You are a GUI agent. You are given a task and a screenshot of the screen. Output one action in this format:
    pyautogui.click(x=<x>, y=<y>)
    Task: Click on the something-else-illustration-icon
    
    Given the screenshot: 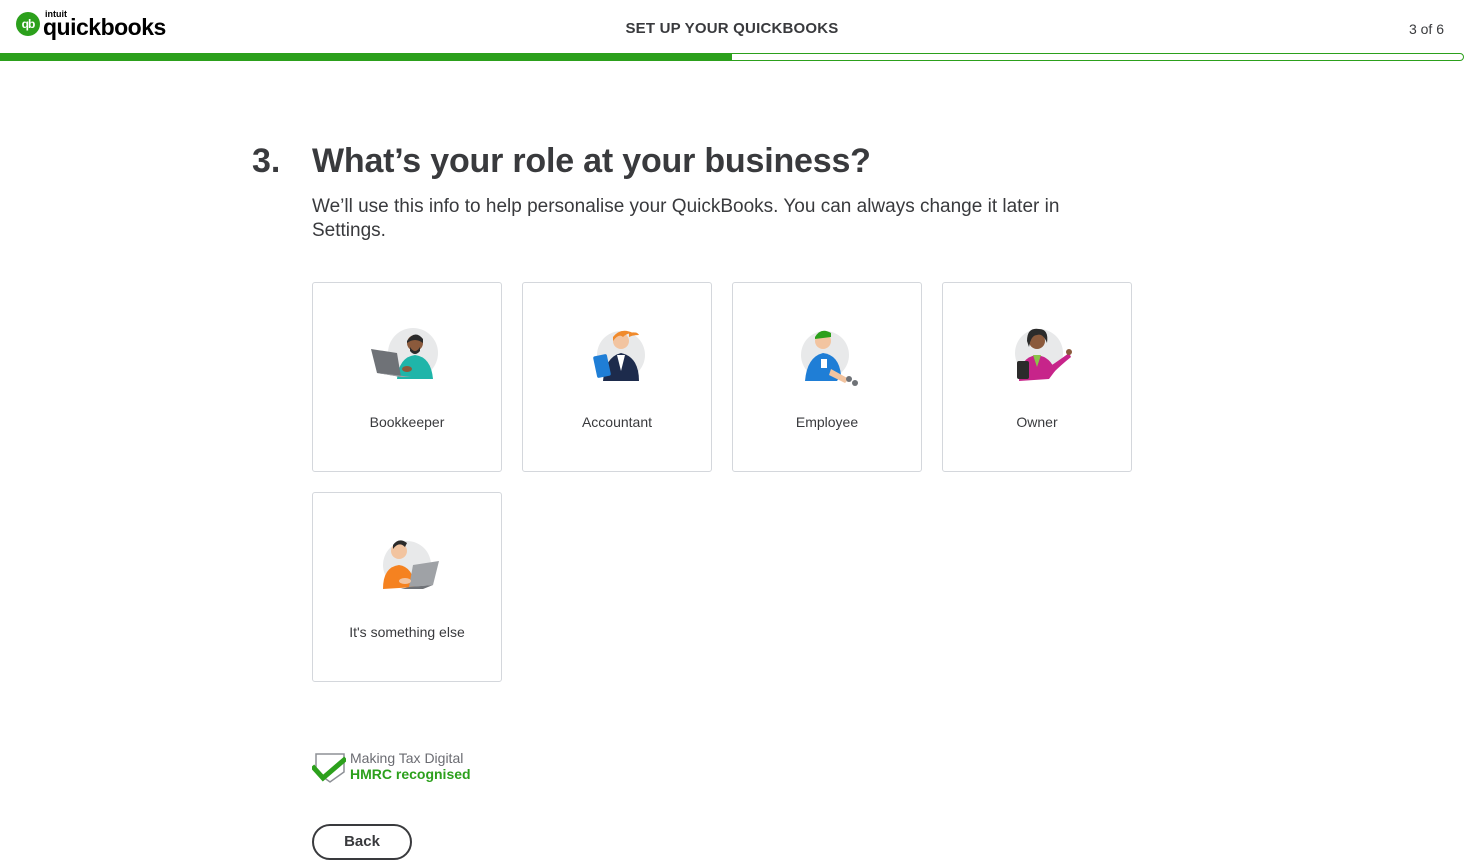 What is the action you would take?
    pyautogui.click(x=411, y=564)
    